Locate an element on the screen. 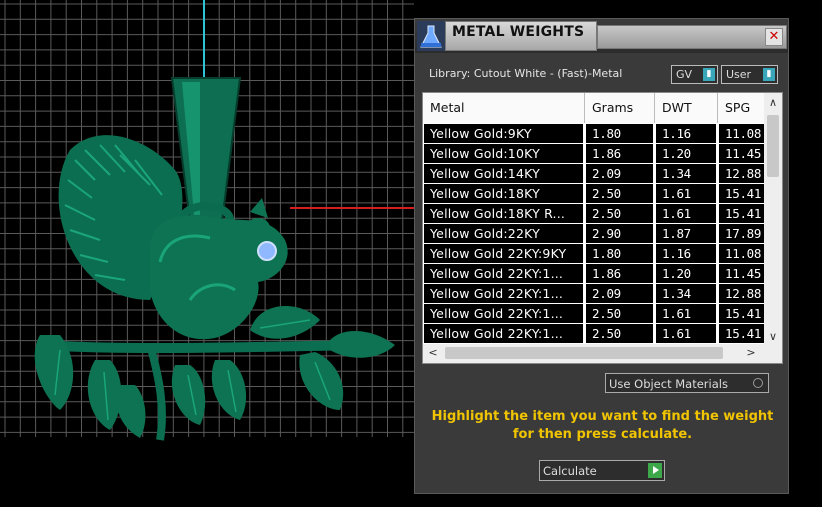  gv-toggle-label: GV is located at coordinates (684, 74).